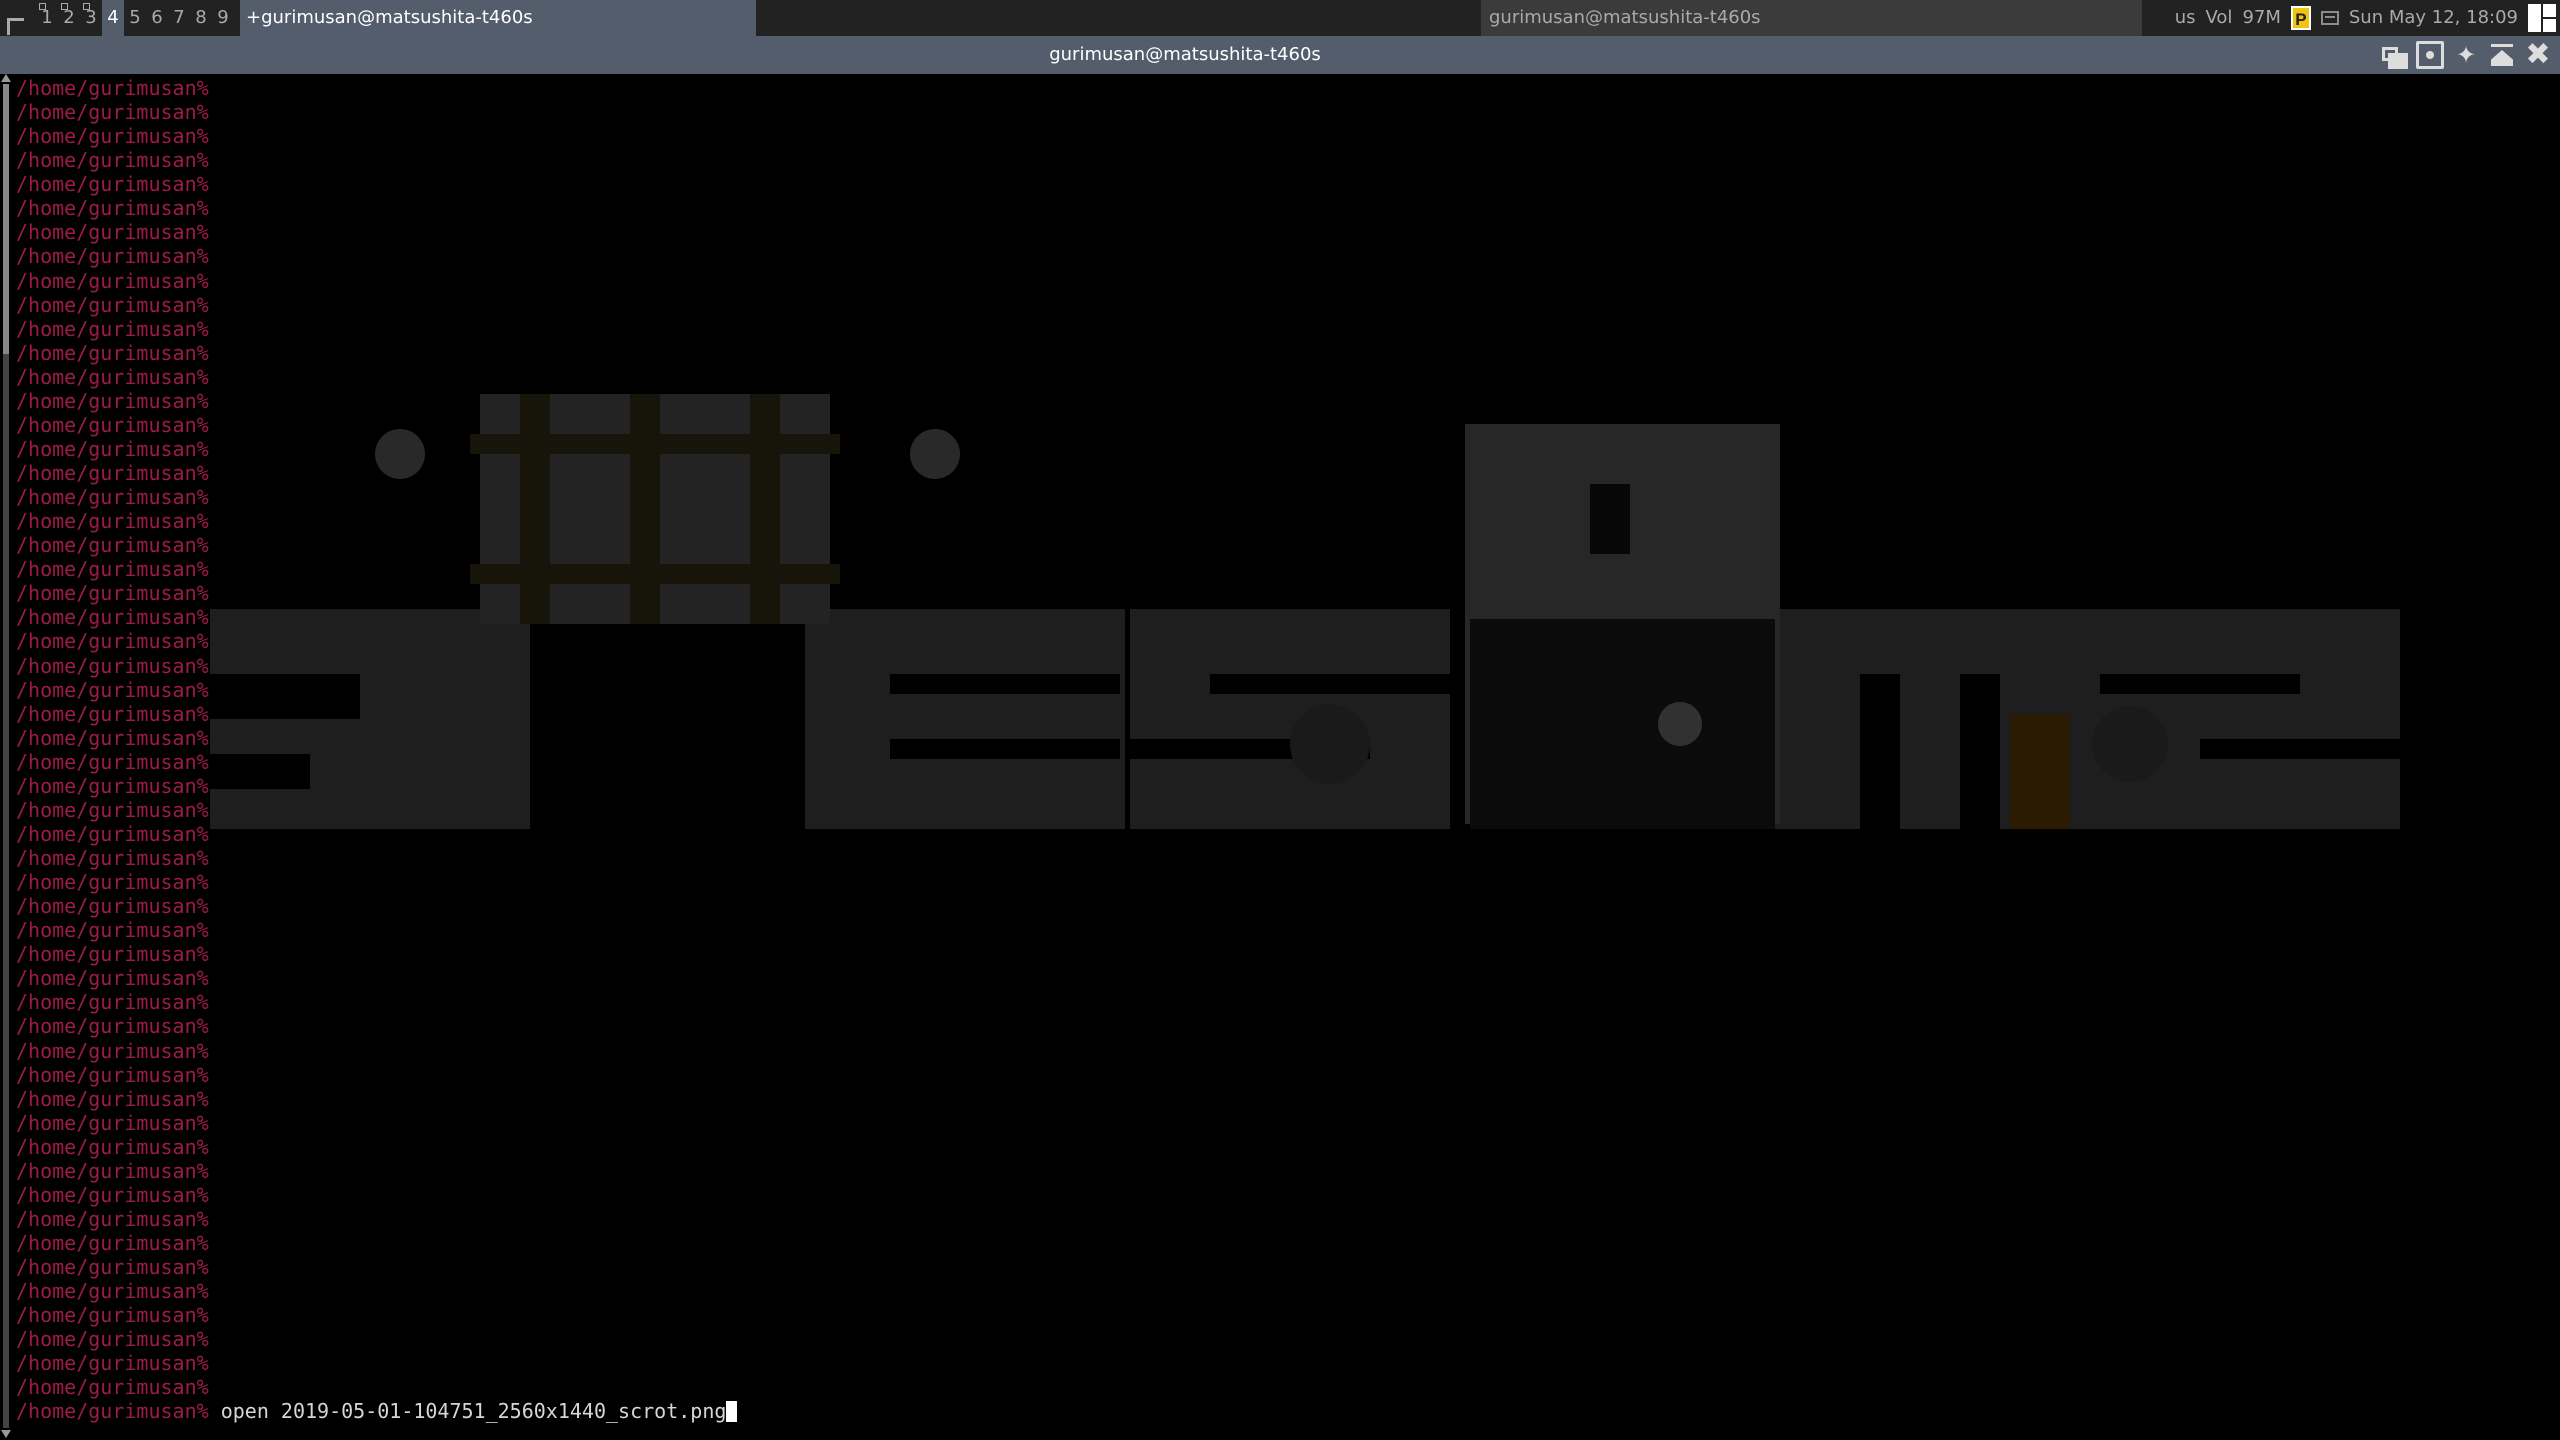  I want to click on maximized-button, so click(2430, 55).